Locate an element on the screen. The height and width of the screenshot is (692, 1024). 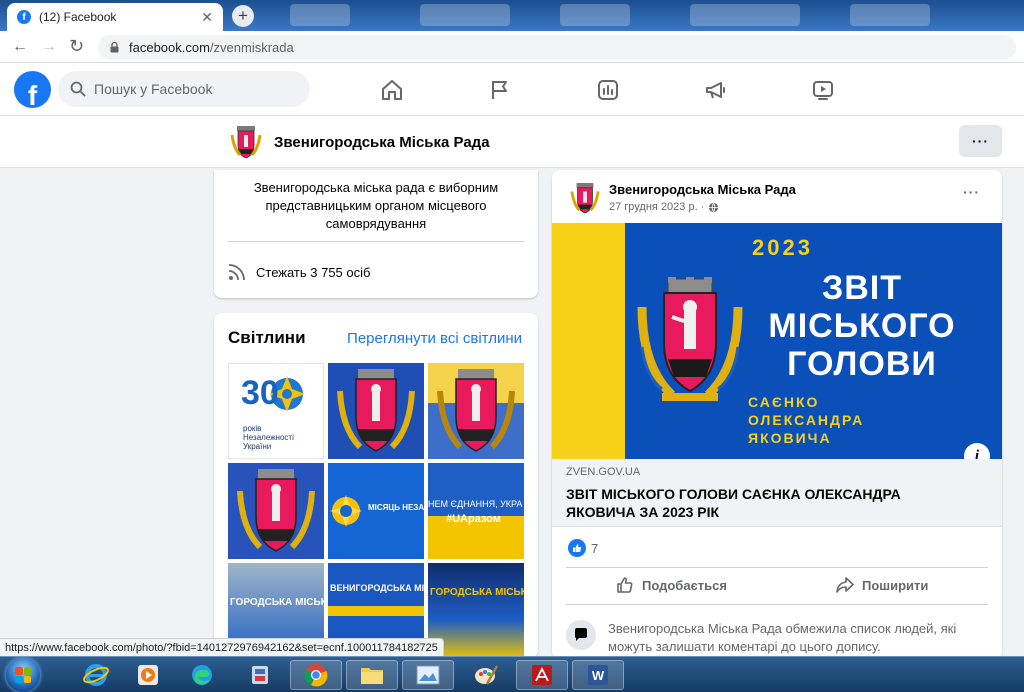
banner-yellow-band is located at coordinates (588, 341).